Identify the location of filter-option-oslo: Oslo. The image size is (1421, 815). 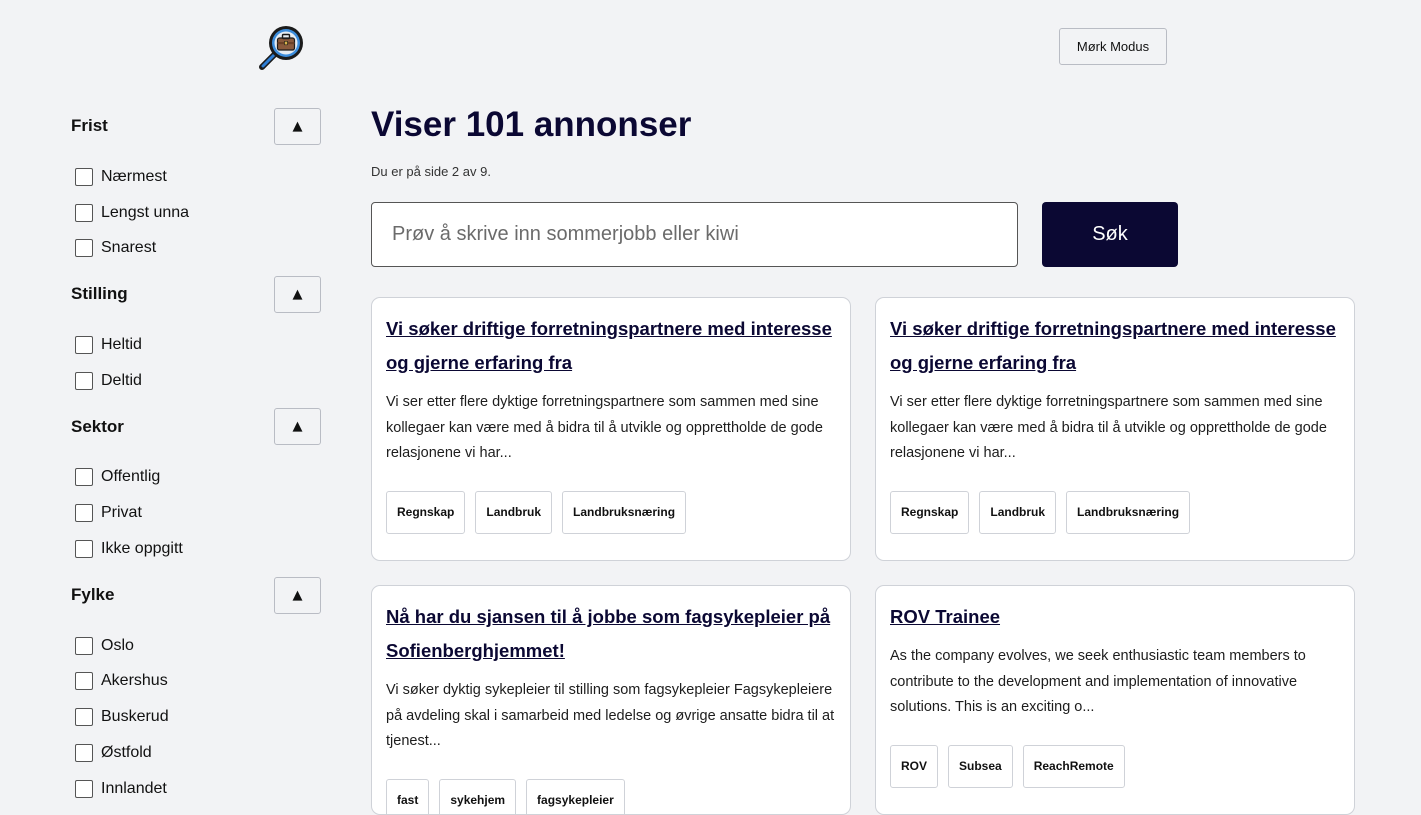
(104, 646).